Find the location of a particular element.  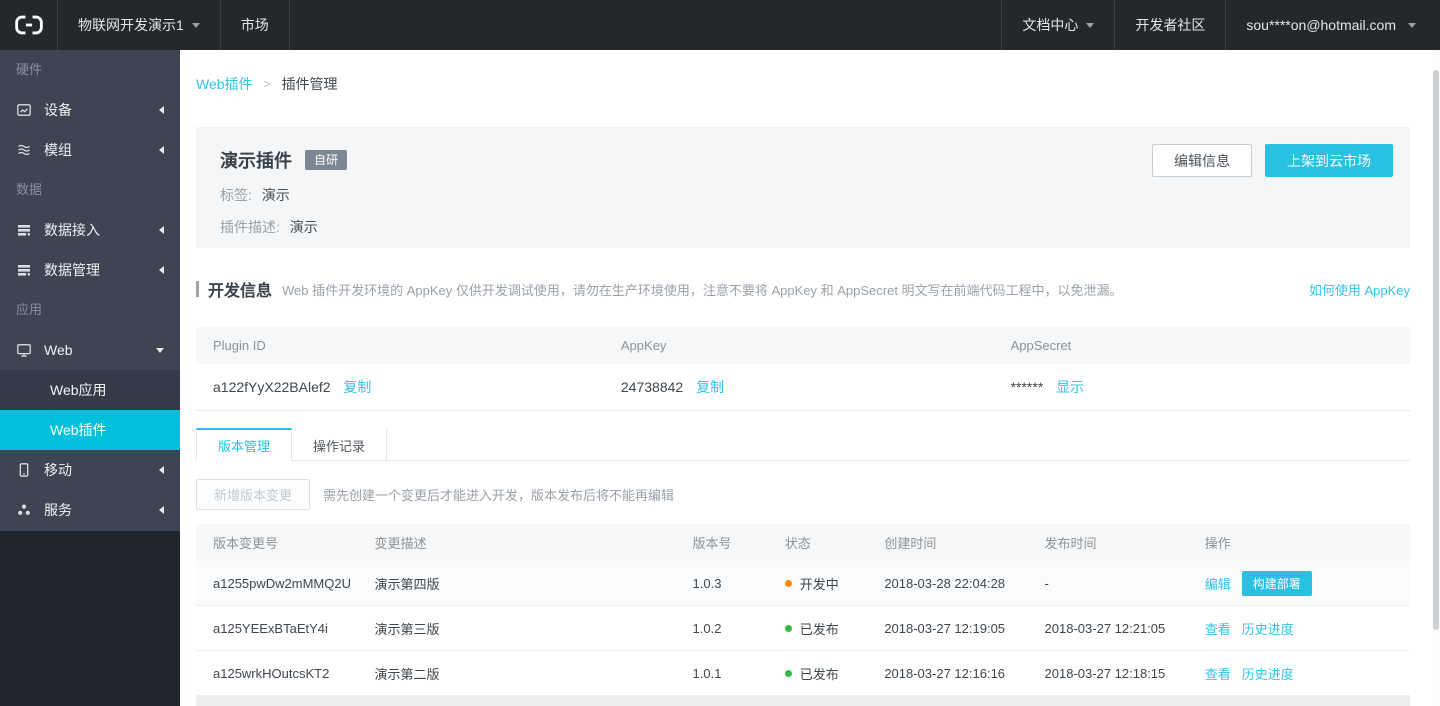

plugin-id-value: a122fYyX22BAlef2 is located at coordinates (272, 387).